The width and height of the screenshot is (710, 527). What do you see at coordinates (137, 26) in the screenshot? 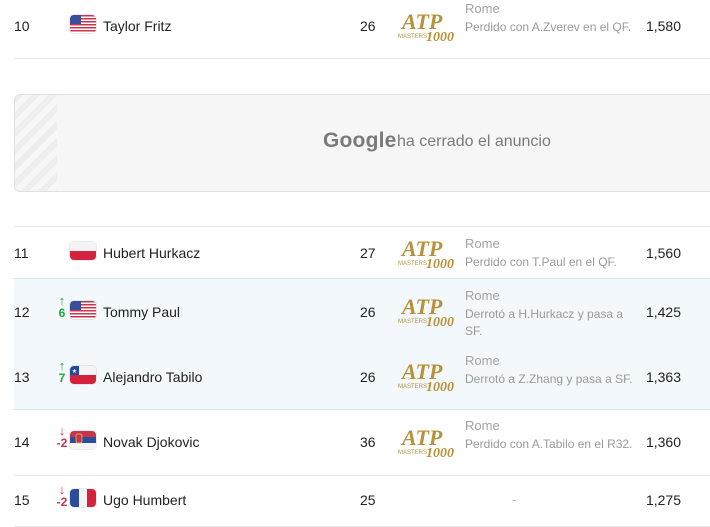
I see `player-name: Taylor Fritz` at bounding box center [137, 26].